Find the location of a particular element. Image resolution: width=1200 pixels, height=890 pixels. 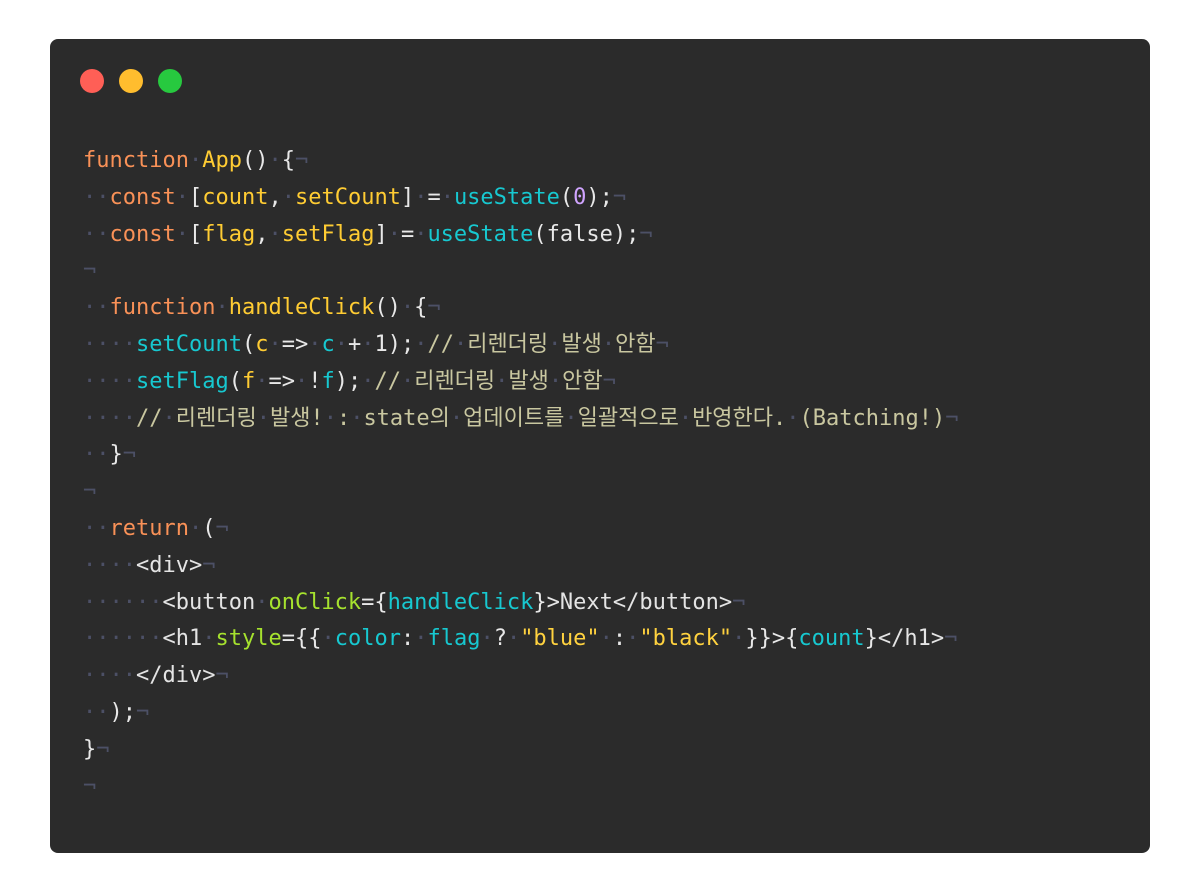

code-line: ····setCount(c·=>·c·+·1);·//·리렌더링·발생·안함¬ is located at coordinates (520, 345).